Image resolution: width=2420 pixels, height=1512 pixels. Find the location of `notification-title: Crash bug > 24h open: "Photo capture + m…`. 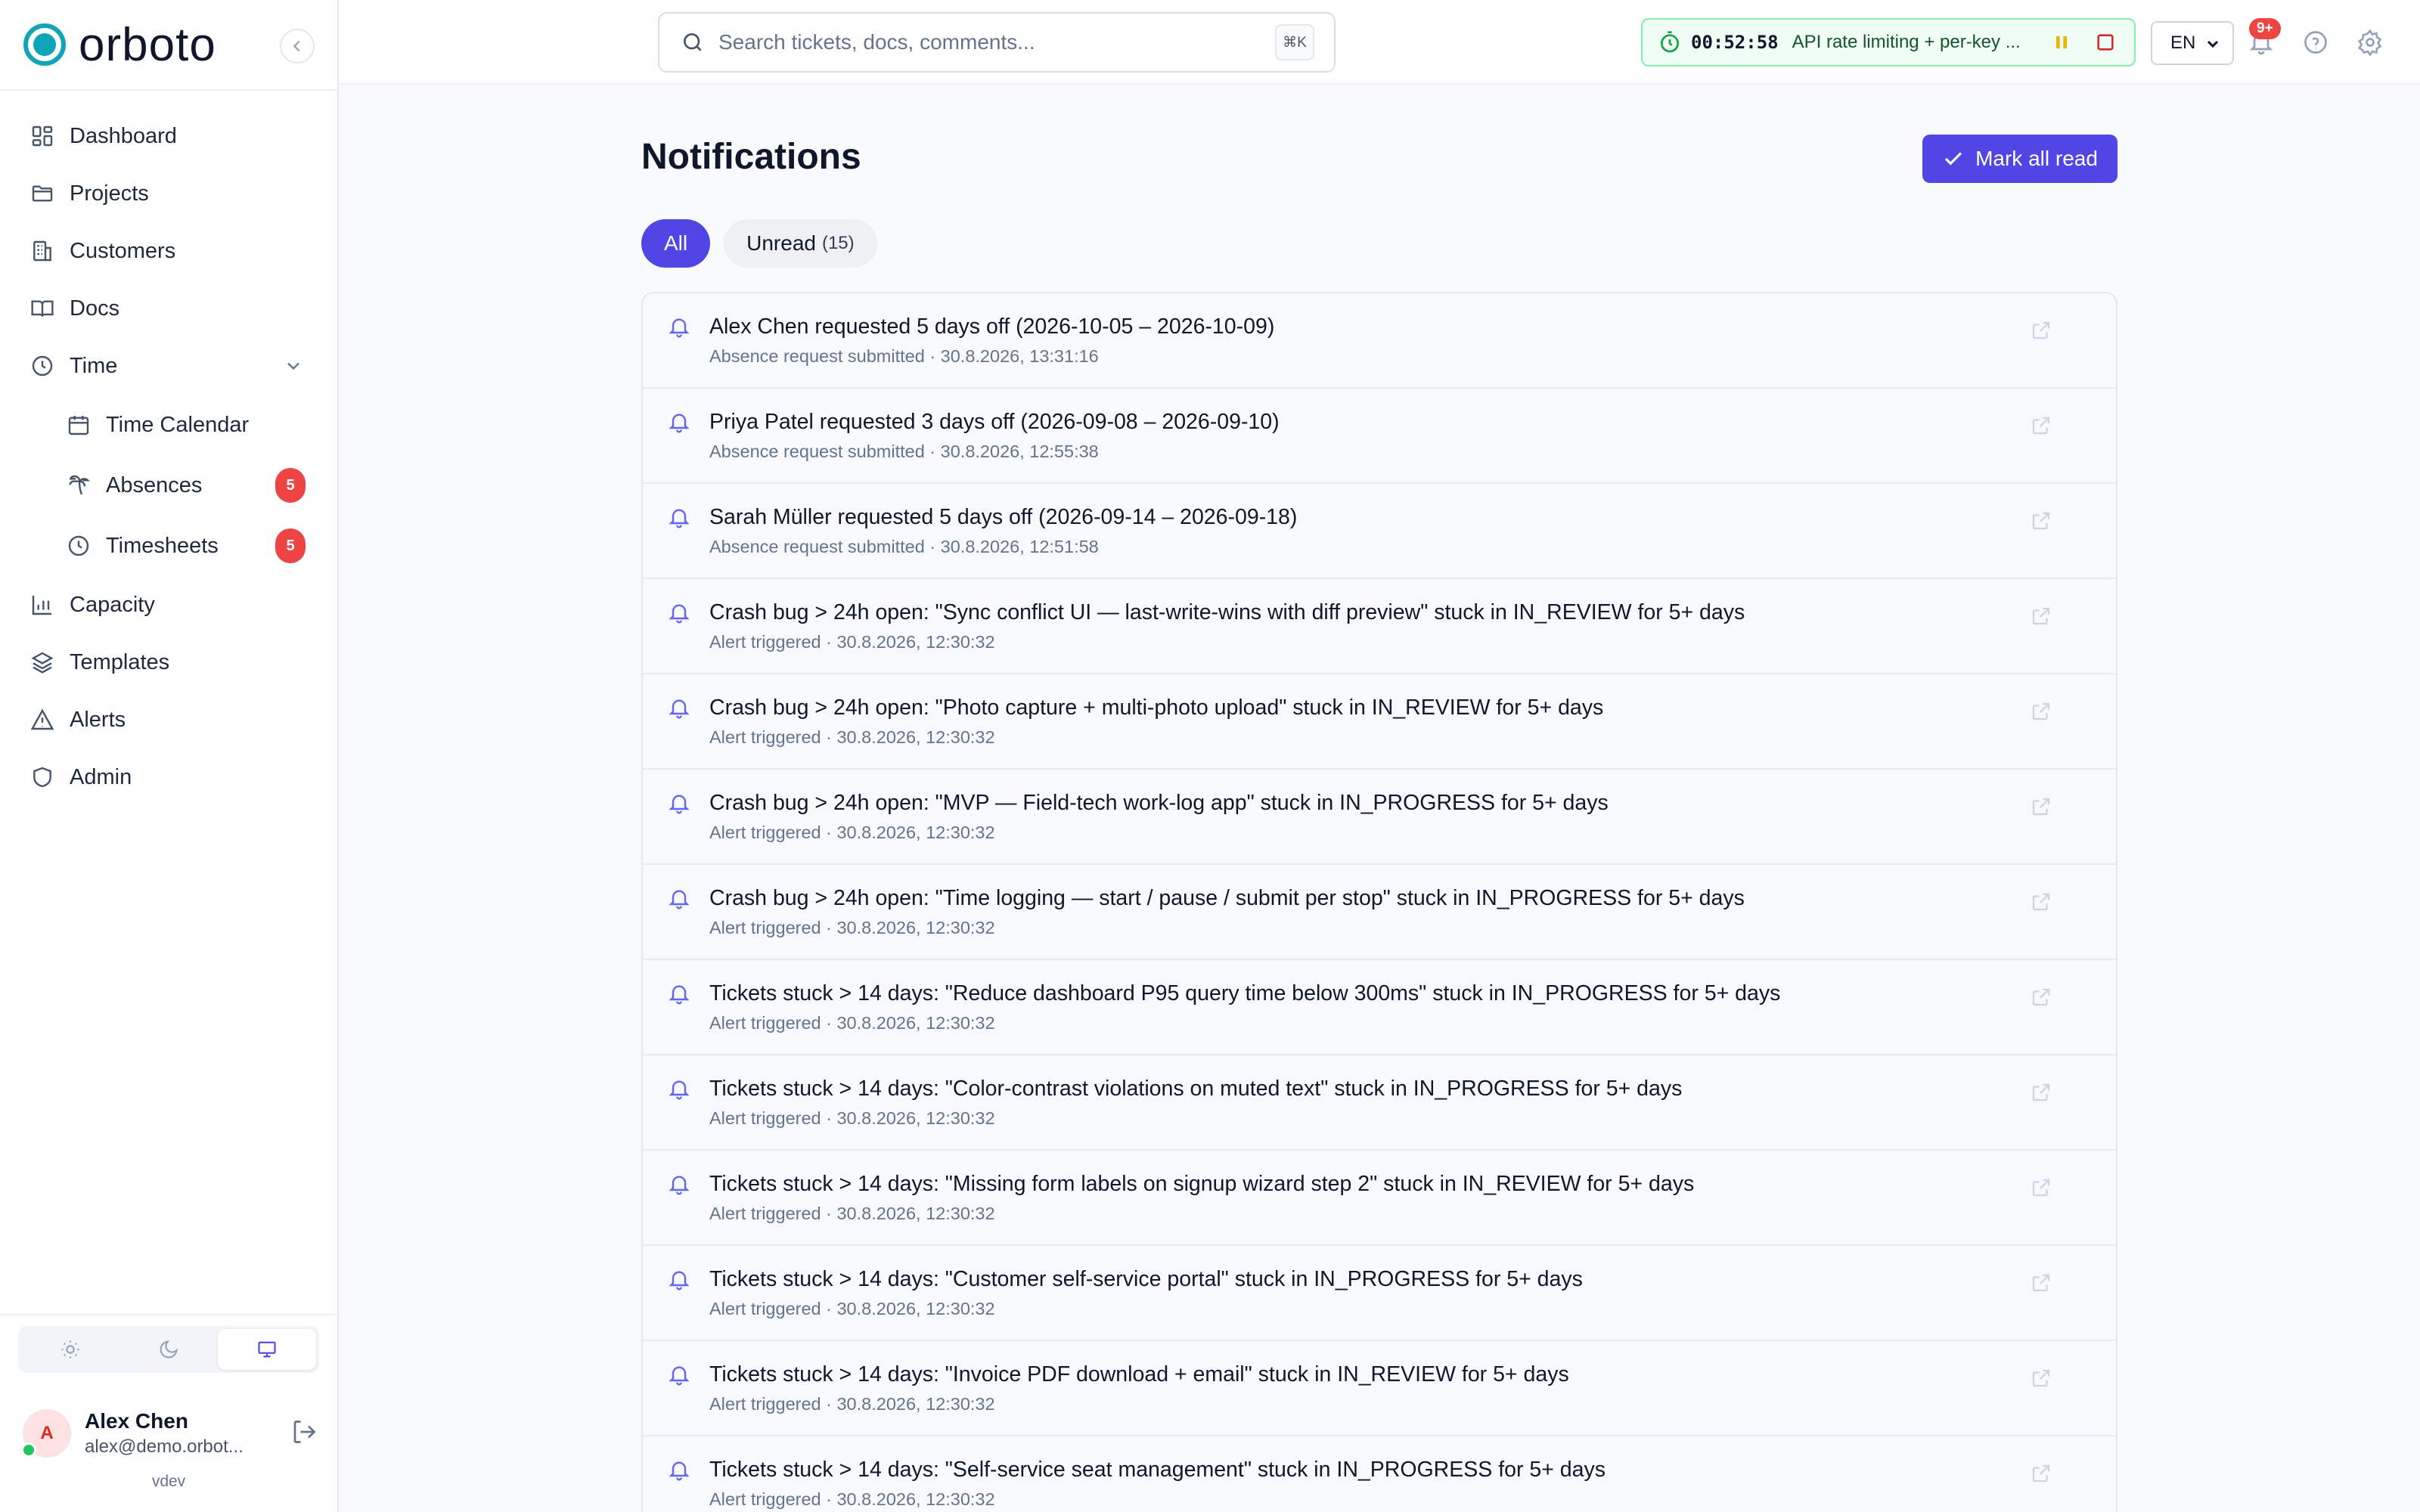

notification-title: Crash bug > 24h open: "Photo capture + m… is located at coordinates (1156, 708).